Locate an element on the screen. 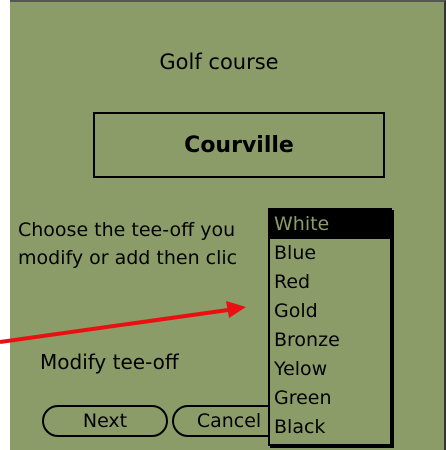 This screenshot has height=450, width=446. dropdown-option-yelow: Yelow is located at coordinates (330, 369).